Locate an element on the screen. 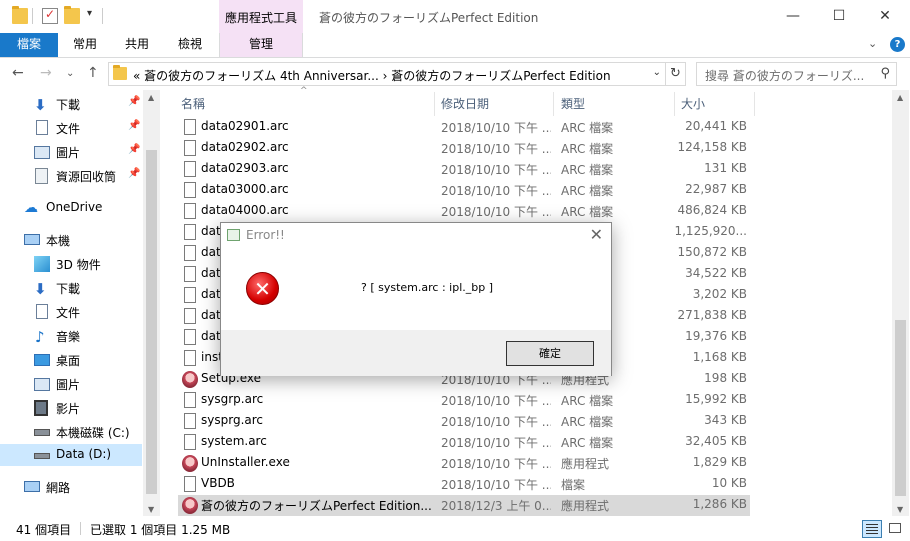 Image resolution: width=910 pixels, height=541 pixels. file-size: 150,872 KB is located at coordinates (712, 252).